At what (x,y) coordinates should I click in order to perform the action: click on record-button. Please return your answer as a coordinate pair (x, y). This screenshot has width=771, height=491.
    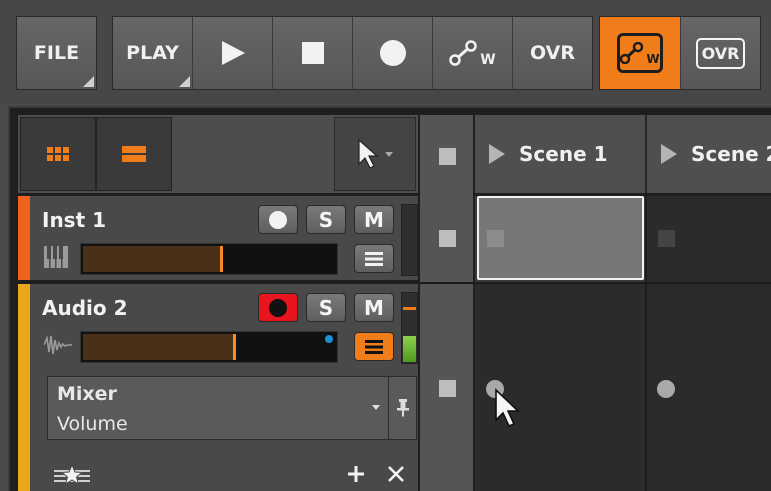
    Looking at the image, I should click on (393, 53).